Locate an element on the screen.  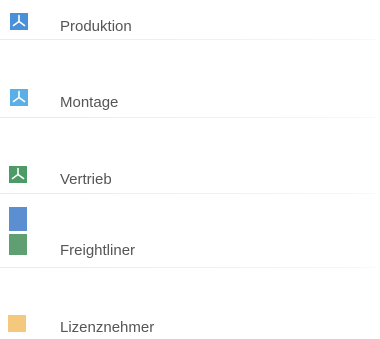
legend-item-produktion: Produktion is located at coordinates (190, 20).